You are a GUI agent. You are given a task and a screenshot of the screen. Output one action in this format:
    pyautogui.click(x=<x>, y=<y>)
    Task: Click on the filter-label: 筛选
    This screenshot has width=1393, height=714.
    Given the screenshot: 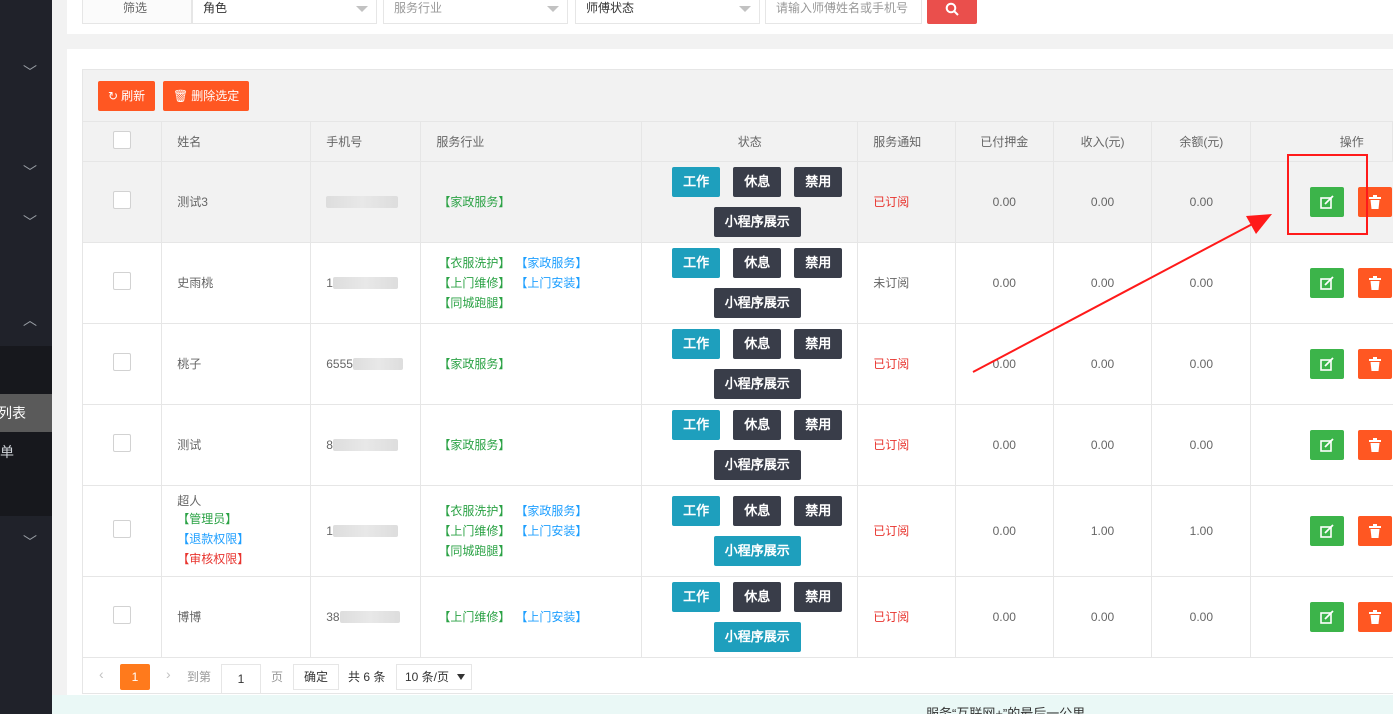 What is the action you would take?
    pyautogui.click(x=137, y=12)
    